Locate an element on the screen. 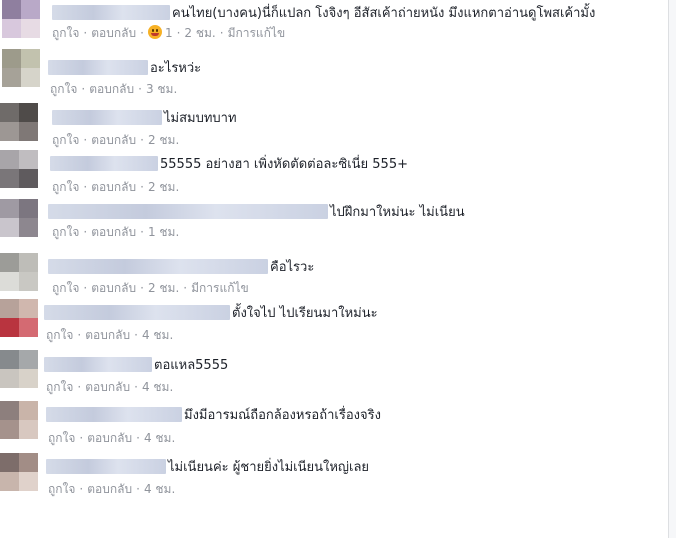 Image resolution: width=676 pixels, height=538 pixels. comment-timestamp: 1 ชม. is located at coordinates (163, 232).